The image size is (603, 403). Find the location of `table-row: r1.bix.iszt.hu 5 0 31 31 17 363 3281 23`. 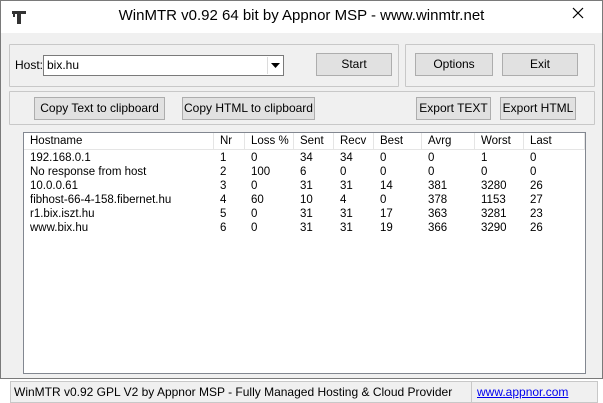

table-row: r1.bix.iszt.hu 5 0 31 31 17 363 3281 23 is located at coordinates (304, 214).